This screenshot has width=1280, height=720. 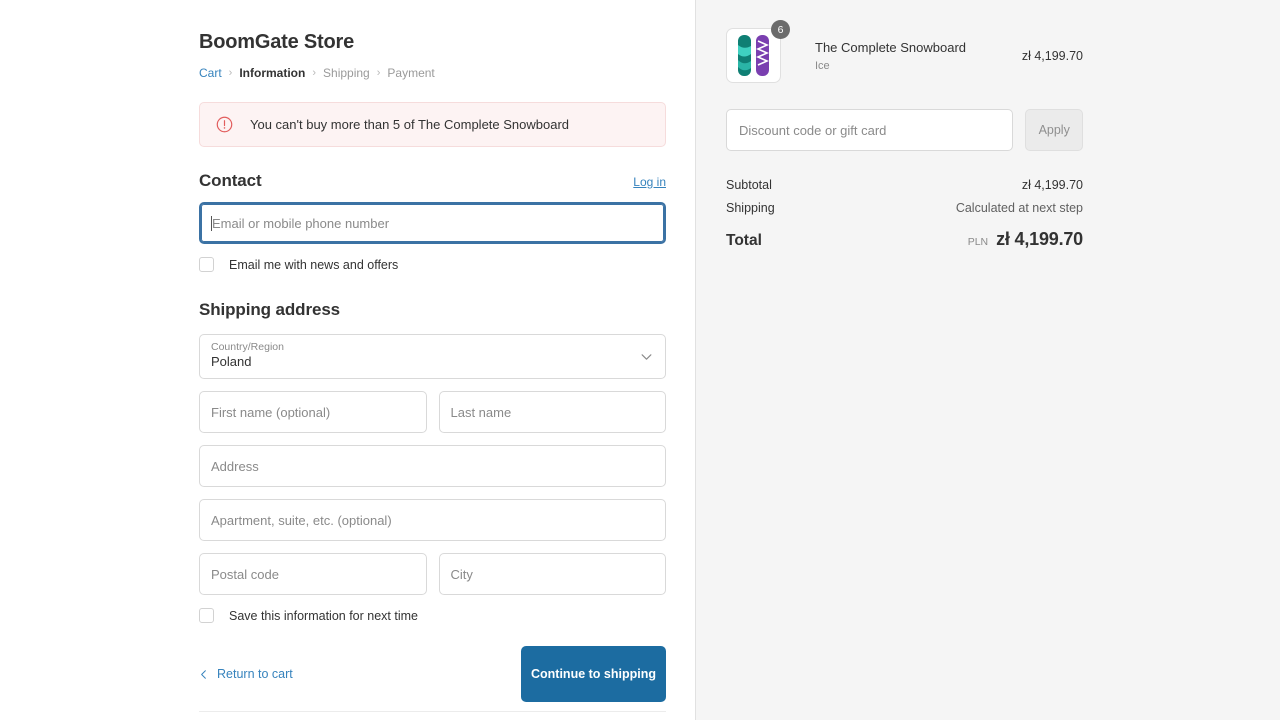 I want to click on discount-code-input: Discount code or gift card, so click(x=870, y=130).